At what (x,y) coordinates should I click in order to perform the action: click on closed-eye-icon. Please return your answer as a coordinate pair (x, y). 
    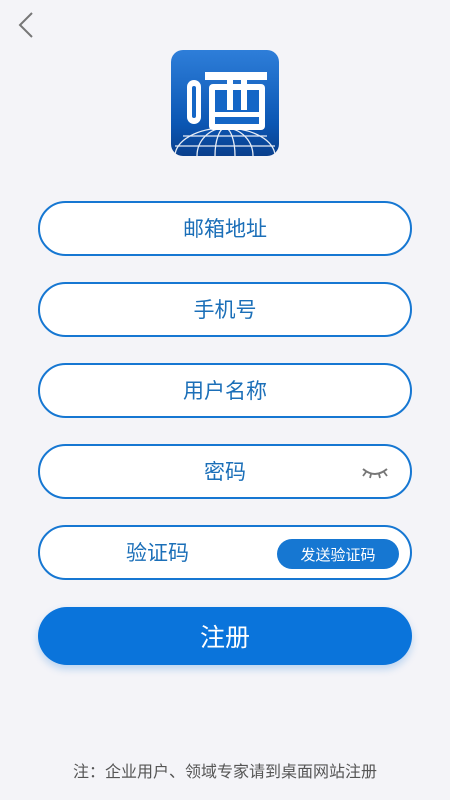
    Looking at the image, I should click on (375, 473).